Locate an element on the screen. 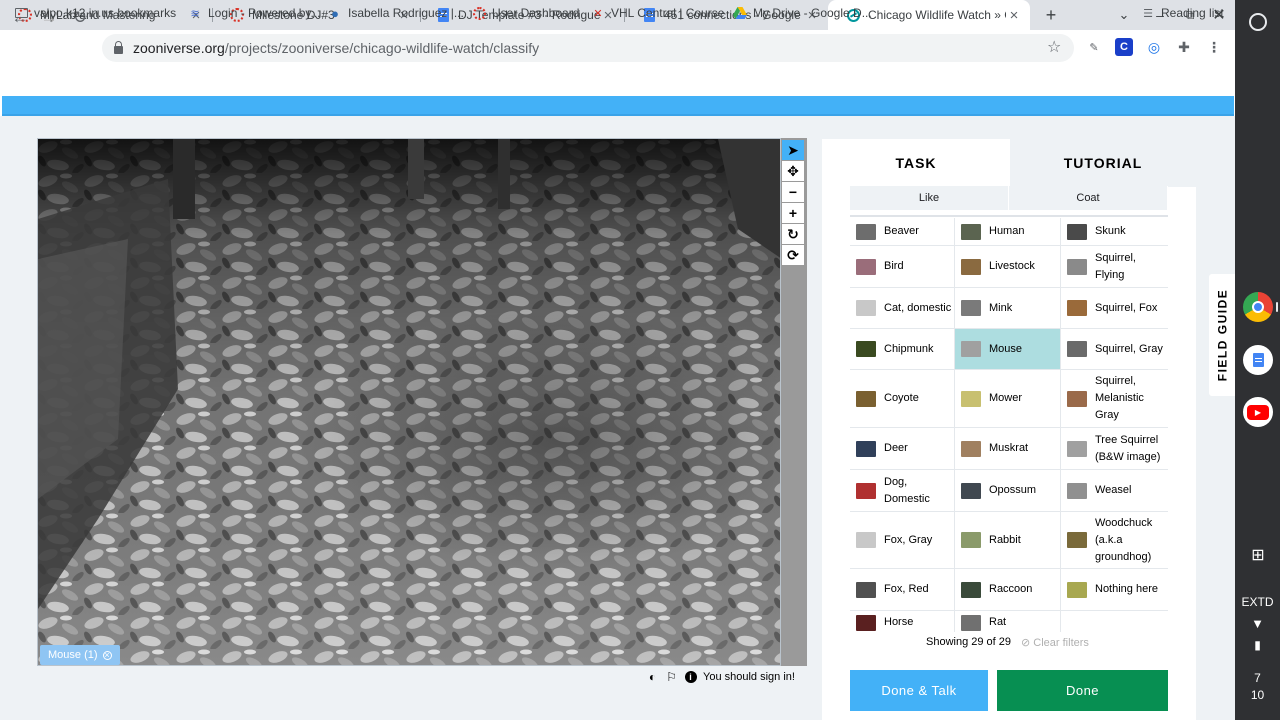 The width and height of the screenshot is (1280, 720). puzzle-icon: ✚ is located at coordinates (1184, 47).